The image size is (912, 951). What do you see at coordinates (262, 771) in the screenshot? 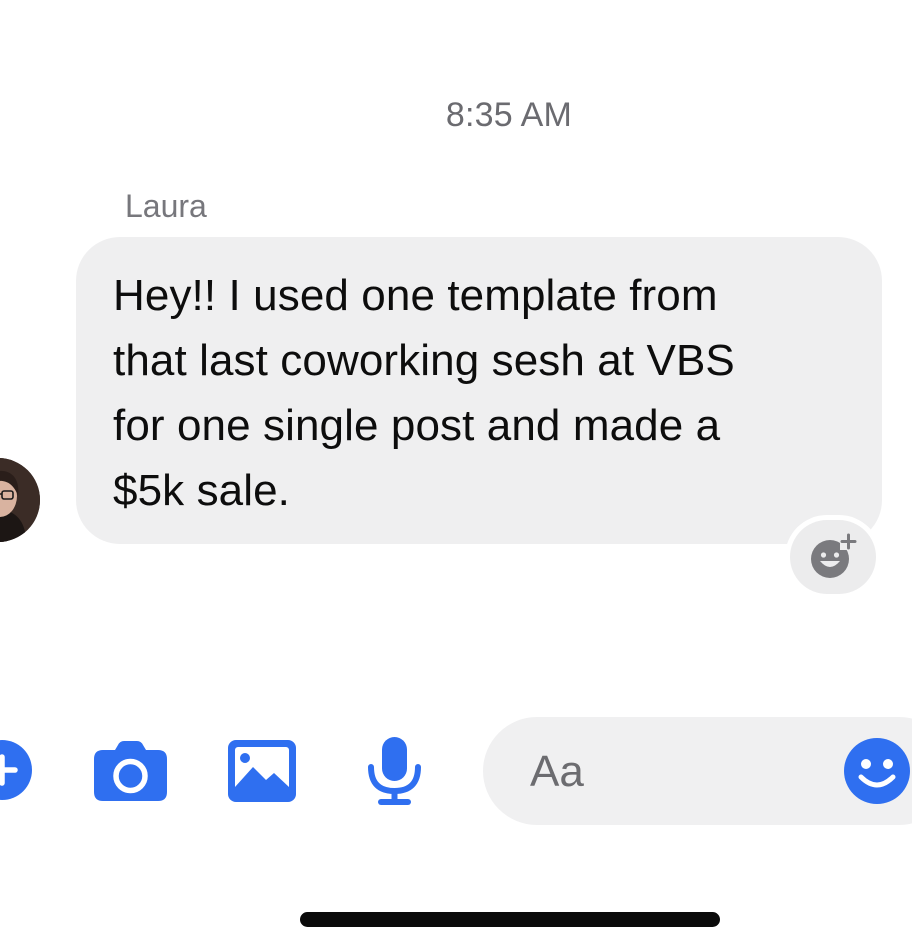
I see `image-icon` at bounding box center [262, 771].